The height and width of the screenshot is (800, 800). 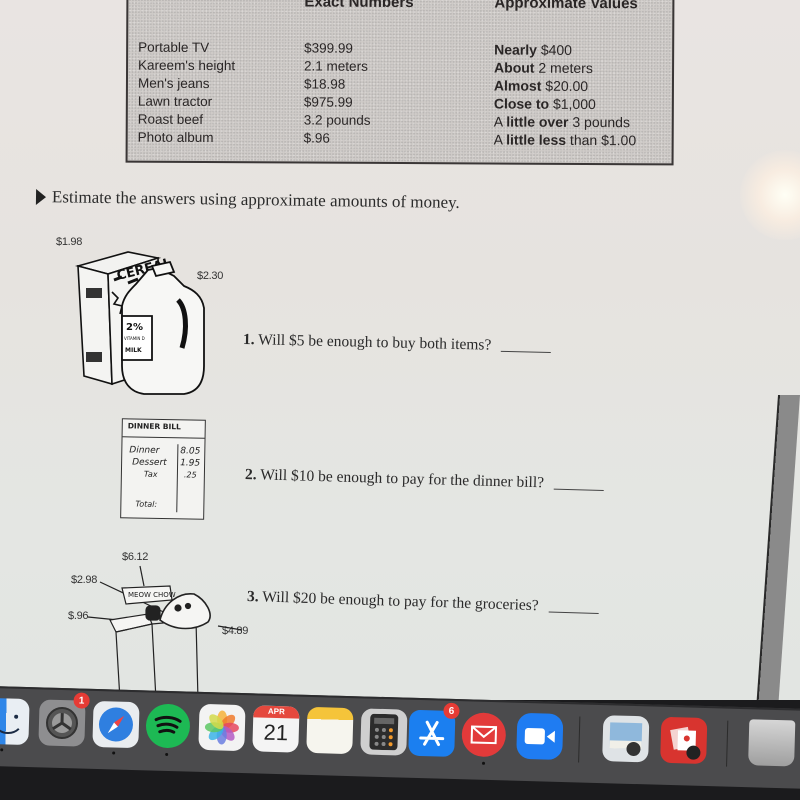 What do you see at coordinates (165, 633) in the screenshot?
I see `grocery-bag-icon` at bounding box center [165, 633].